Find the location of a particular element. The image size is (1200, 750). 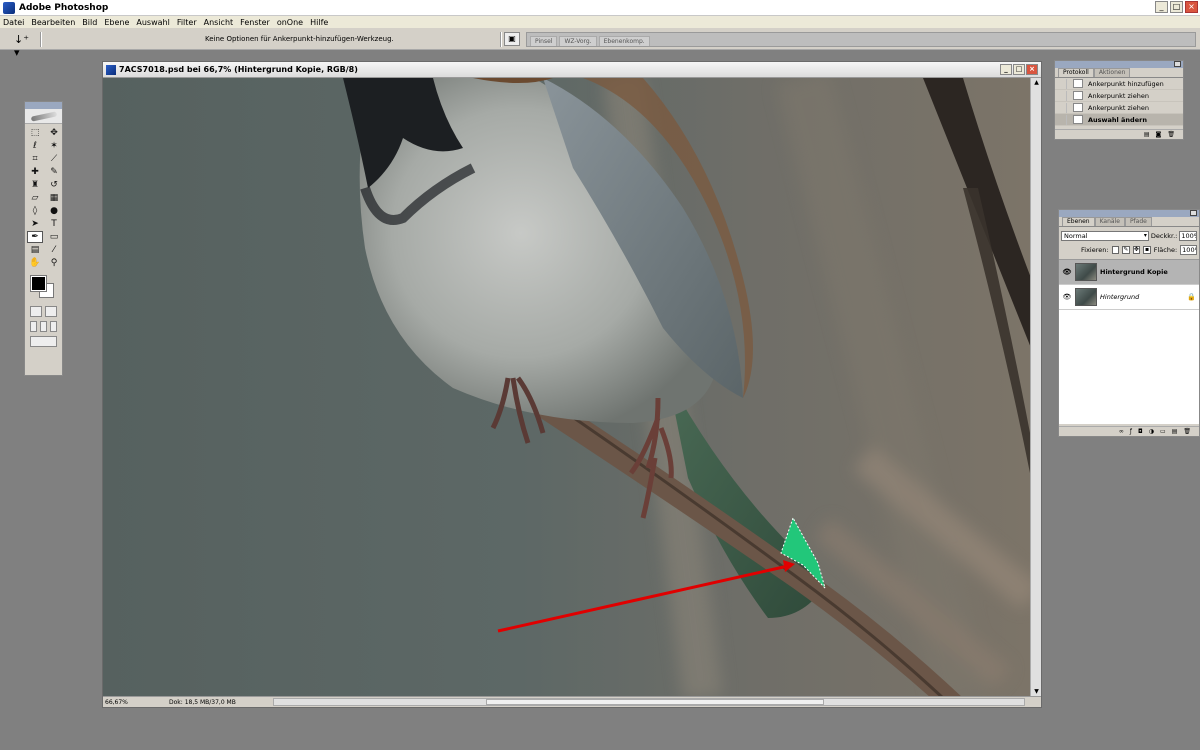

minimize-icon: _ is located at coordinates (1161, 7).